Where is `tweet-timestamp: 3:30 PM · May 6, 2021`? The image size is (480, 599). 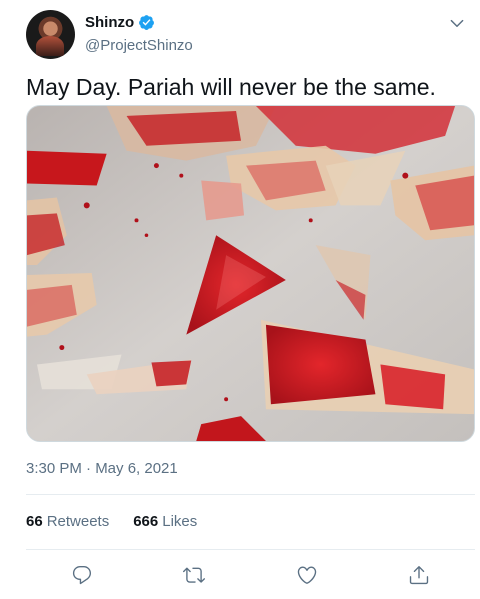
tweet-timestamp: 3:30 PM · May 6, 2021 is located at coordinates (102, 468).